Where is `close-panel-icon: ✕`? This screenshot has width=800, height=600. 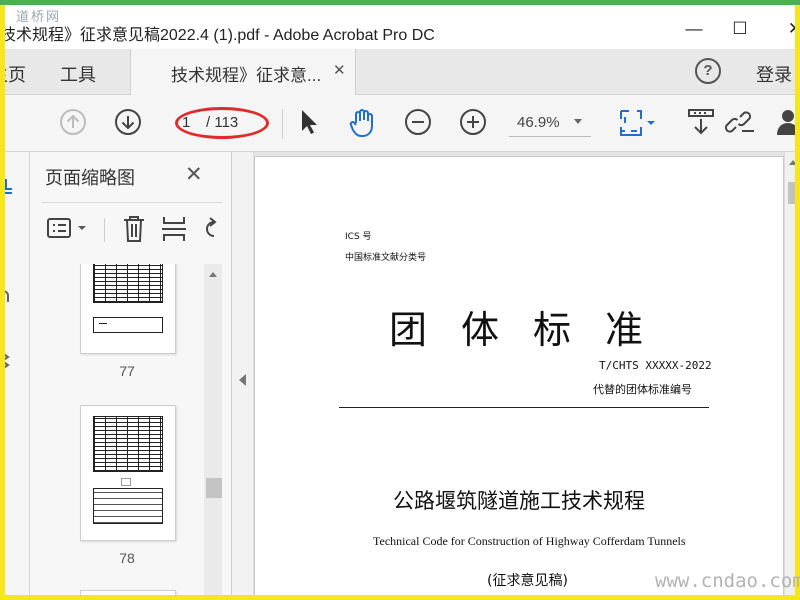 close-panel-icon: ✕ is located at coordinates (194, 174).